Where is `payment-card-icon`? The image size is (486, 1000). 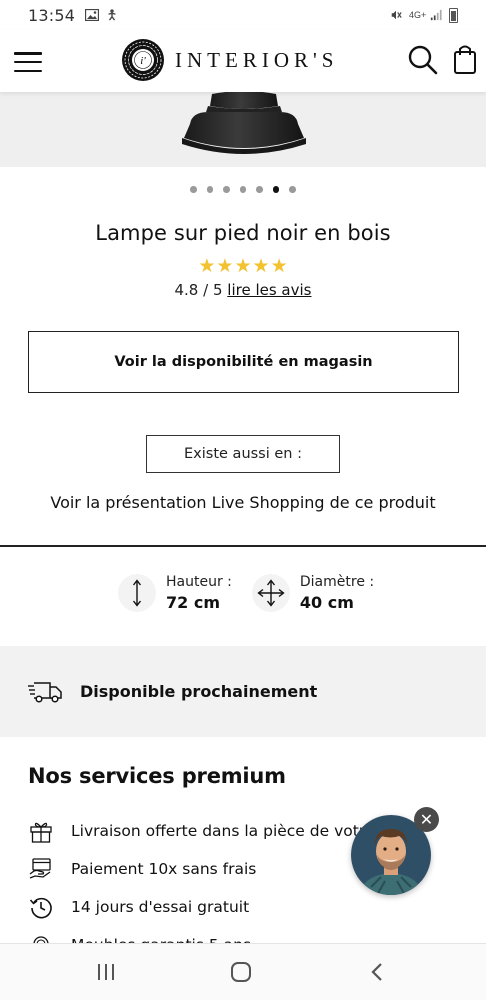 payment-card-icon is located at coordinates (41, 869).